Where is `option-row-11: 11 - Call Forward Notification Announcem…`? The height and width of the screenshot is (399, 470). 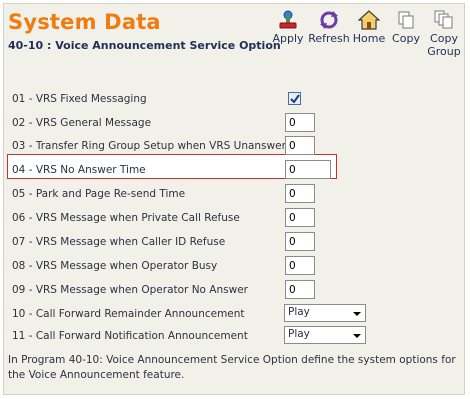
option-row-11: 11 - Call Forward Notification Announcem… is located at coordinates (233, 337).